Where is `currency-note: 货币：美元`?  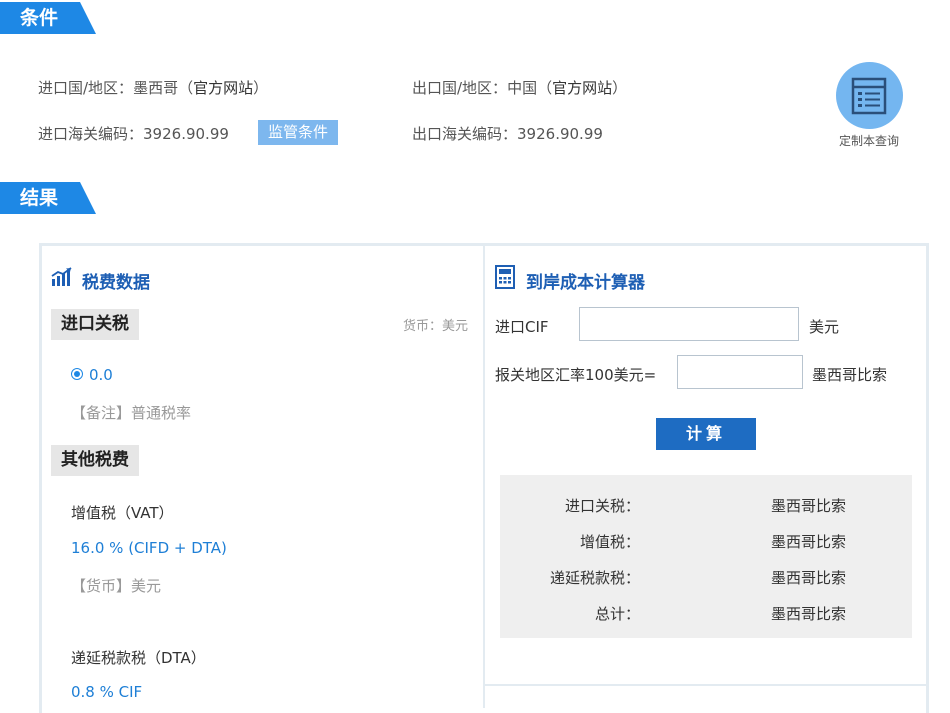 currency-note: 货币：美元 is located at coordinates (436, 326).